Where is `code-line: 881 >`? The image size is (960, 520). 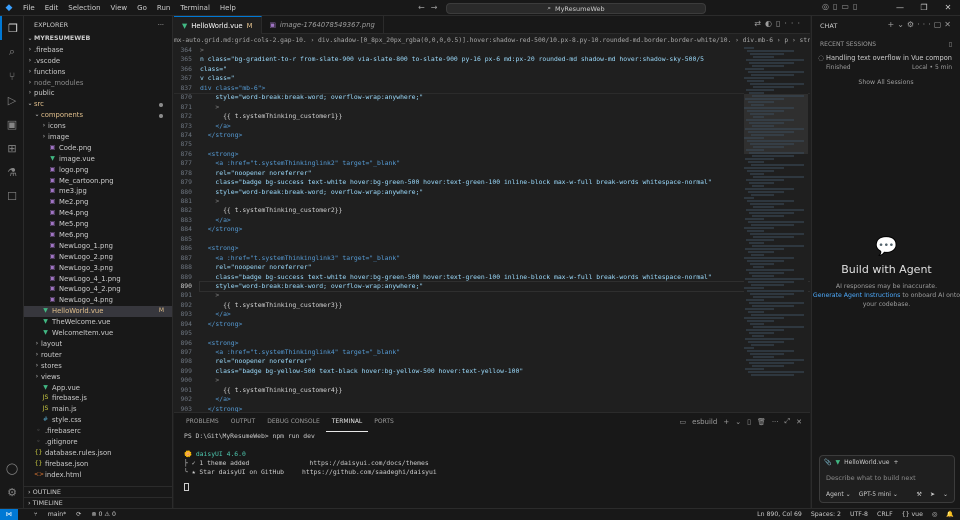
code-line: 881 > is located at coordinates (492, 201).